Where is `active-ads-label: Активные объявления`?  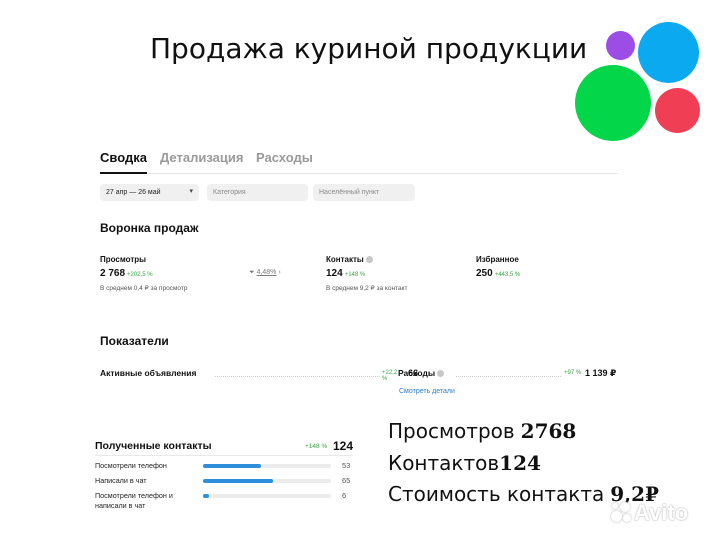
active-ads-label: Активные объявления is located at coordinates (148, 373).